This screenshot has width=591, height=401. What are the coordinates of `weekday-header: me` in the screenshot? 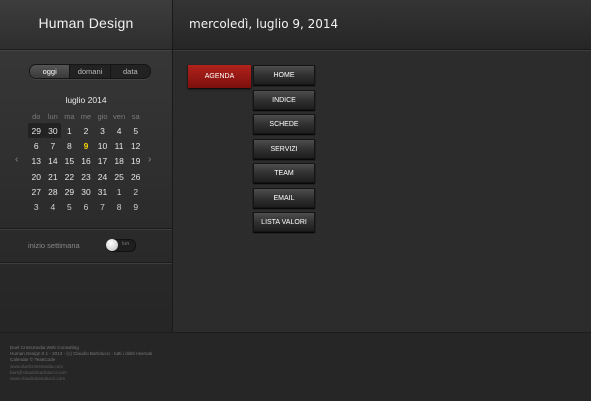 It's located at (86, 116).